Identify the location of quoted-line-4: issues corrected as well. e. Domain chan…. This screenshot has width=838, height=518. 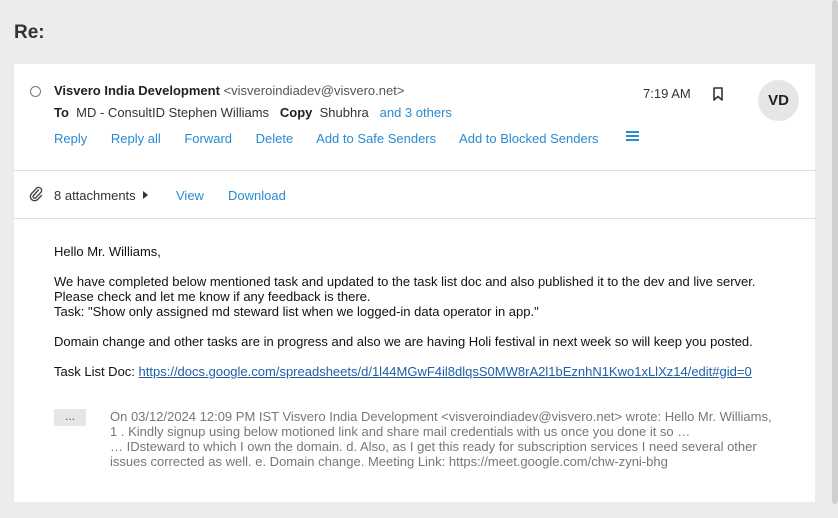
(389, 461).